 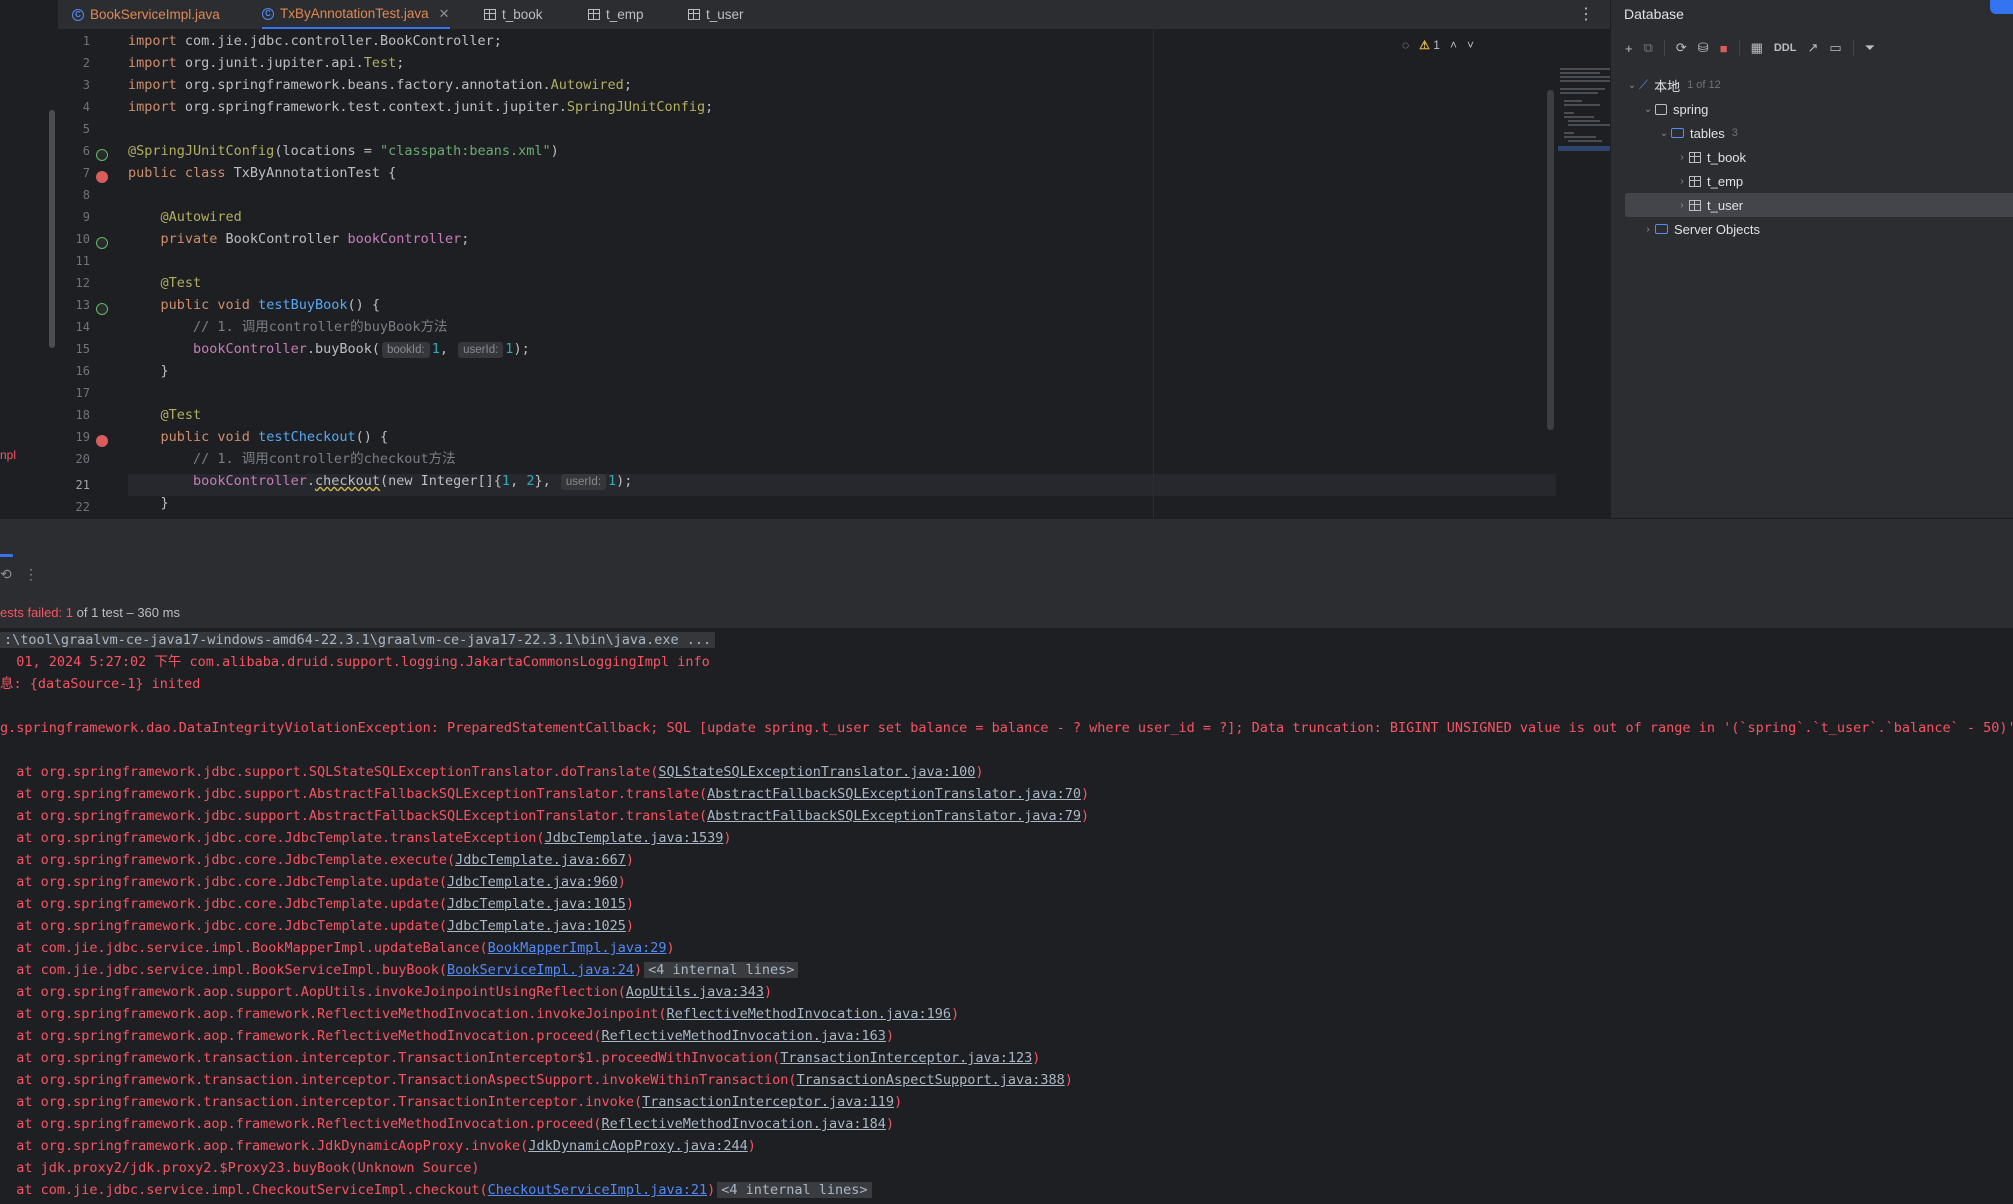 I want to click on right-margin-guide, so click(x=1153, y=274).